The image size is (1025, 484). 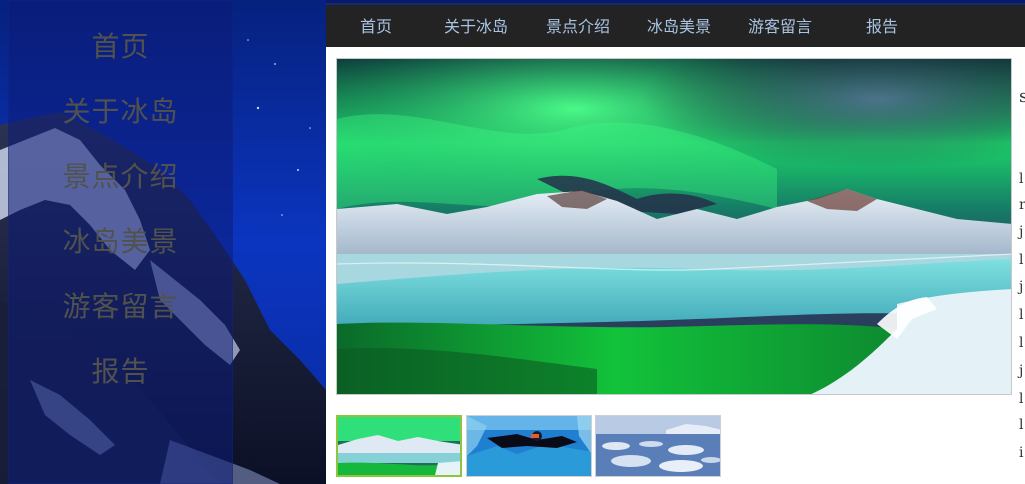 I want to click on top-nav-item-about-iceland: 关于冰岛, so click(x=476, y=27).